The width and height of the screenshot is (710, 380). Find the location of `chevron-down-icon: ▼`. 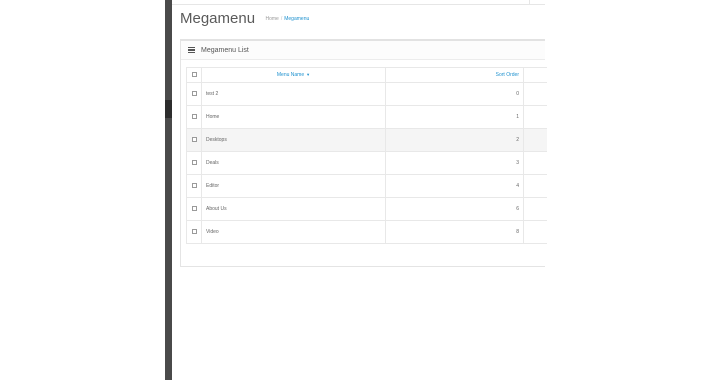

chevron-down-icon: ▼ is located at coordinates (308, 74).